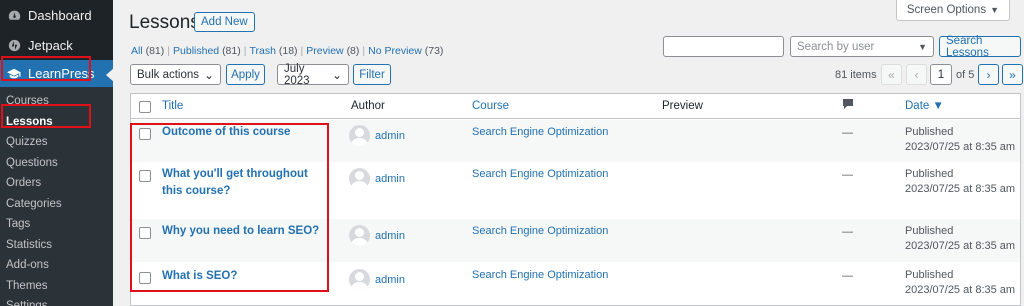  I want to click on screen-options-button: Screen Options ▼, so click(952, 10).